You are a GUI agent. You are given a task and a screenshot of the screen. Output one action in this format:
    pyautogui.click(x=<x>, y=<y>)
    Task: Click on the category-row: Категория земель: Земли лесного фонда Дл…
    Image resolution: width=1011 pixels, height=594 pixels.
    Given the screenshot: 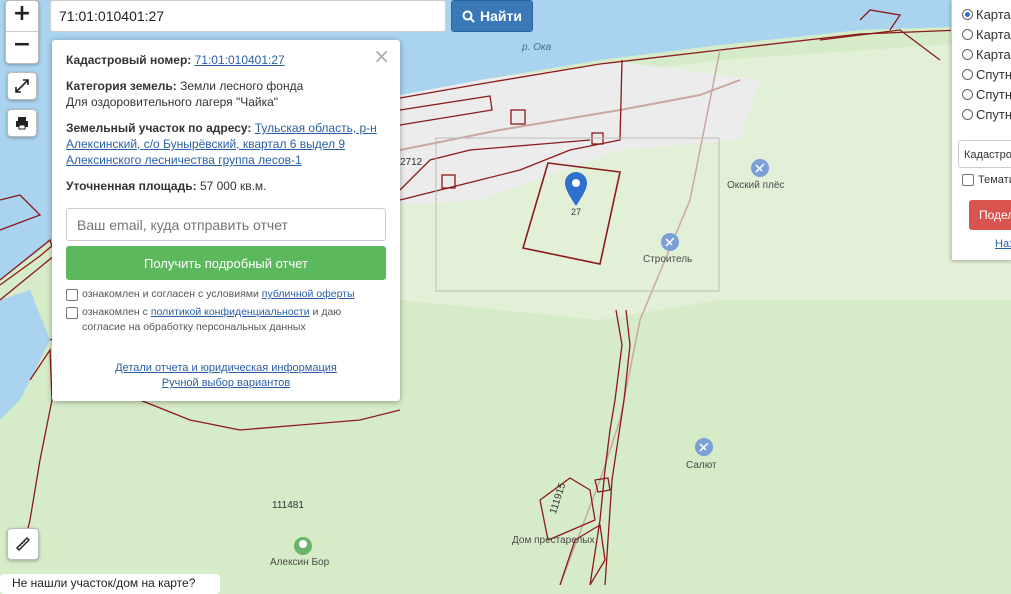 What is the action you would take?
    pyautogui.click(x=185, y=94)
    